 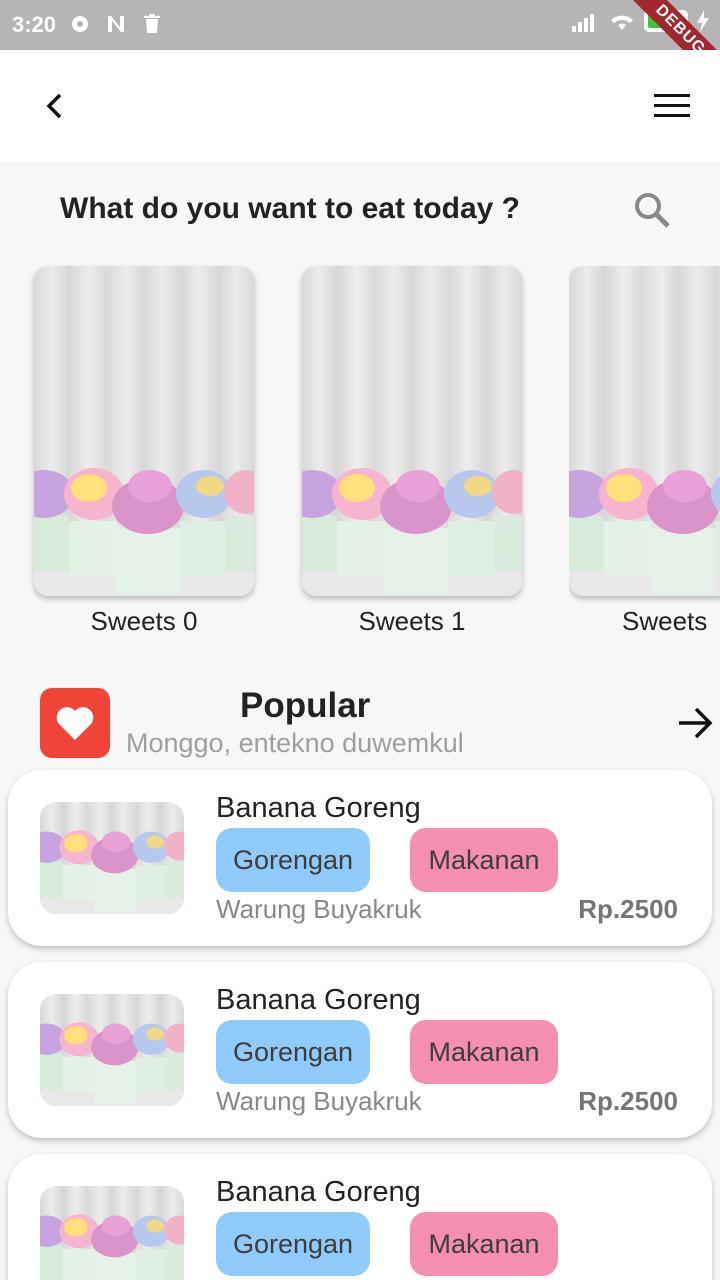 I want to click on category-card: Sweets 0, so click(x=144, y=451).